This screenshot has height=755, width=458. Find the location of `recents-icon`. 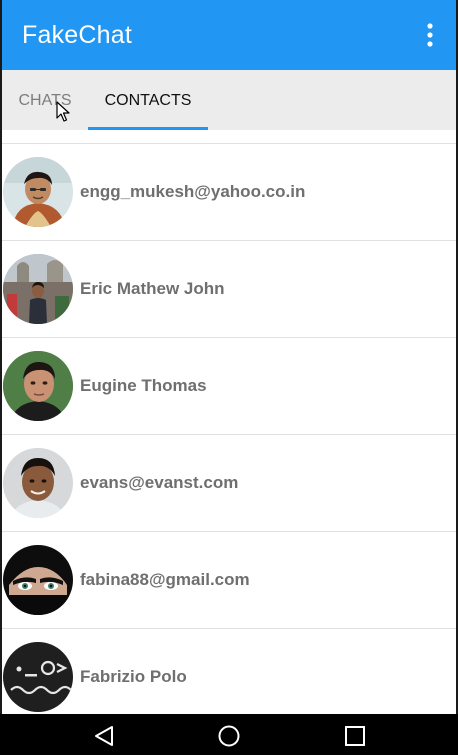

recents-icon is located at coordinates (355, 736).